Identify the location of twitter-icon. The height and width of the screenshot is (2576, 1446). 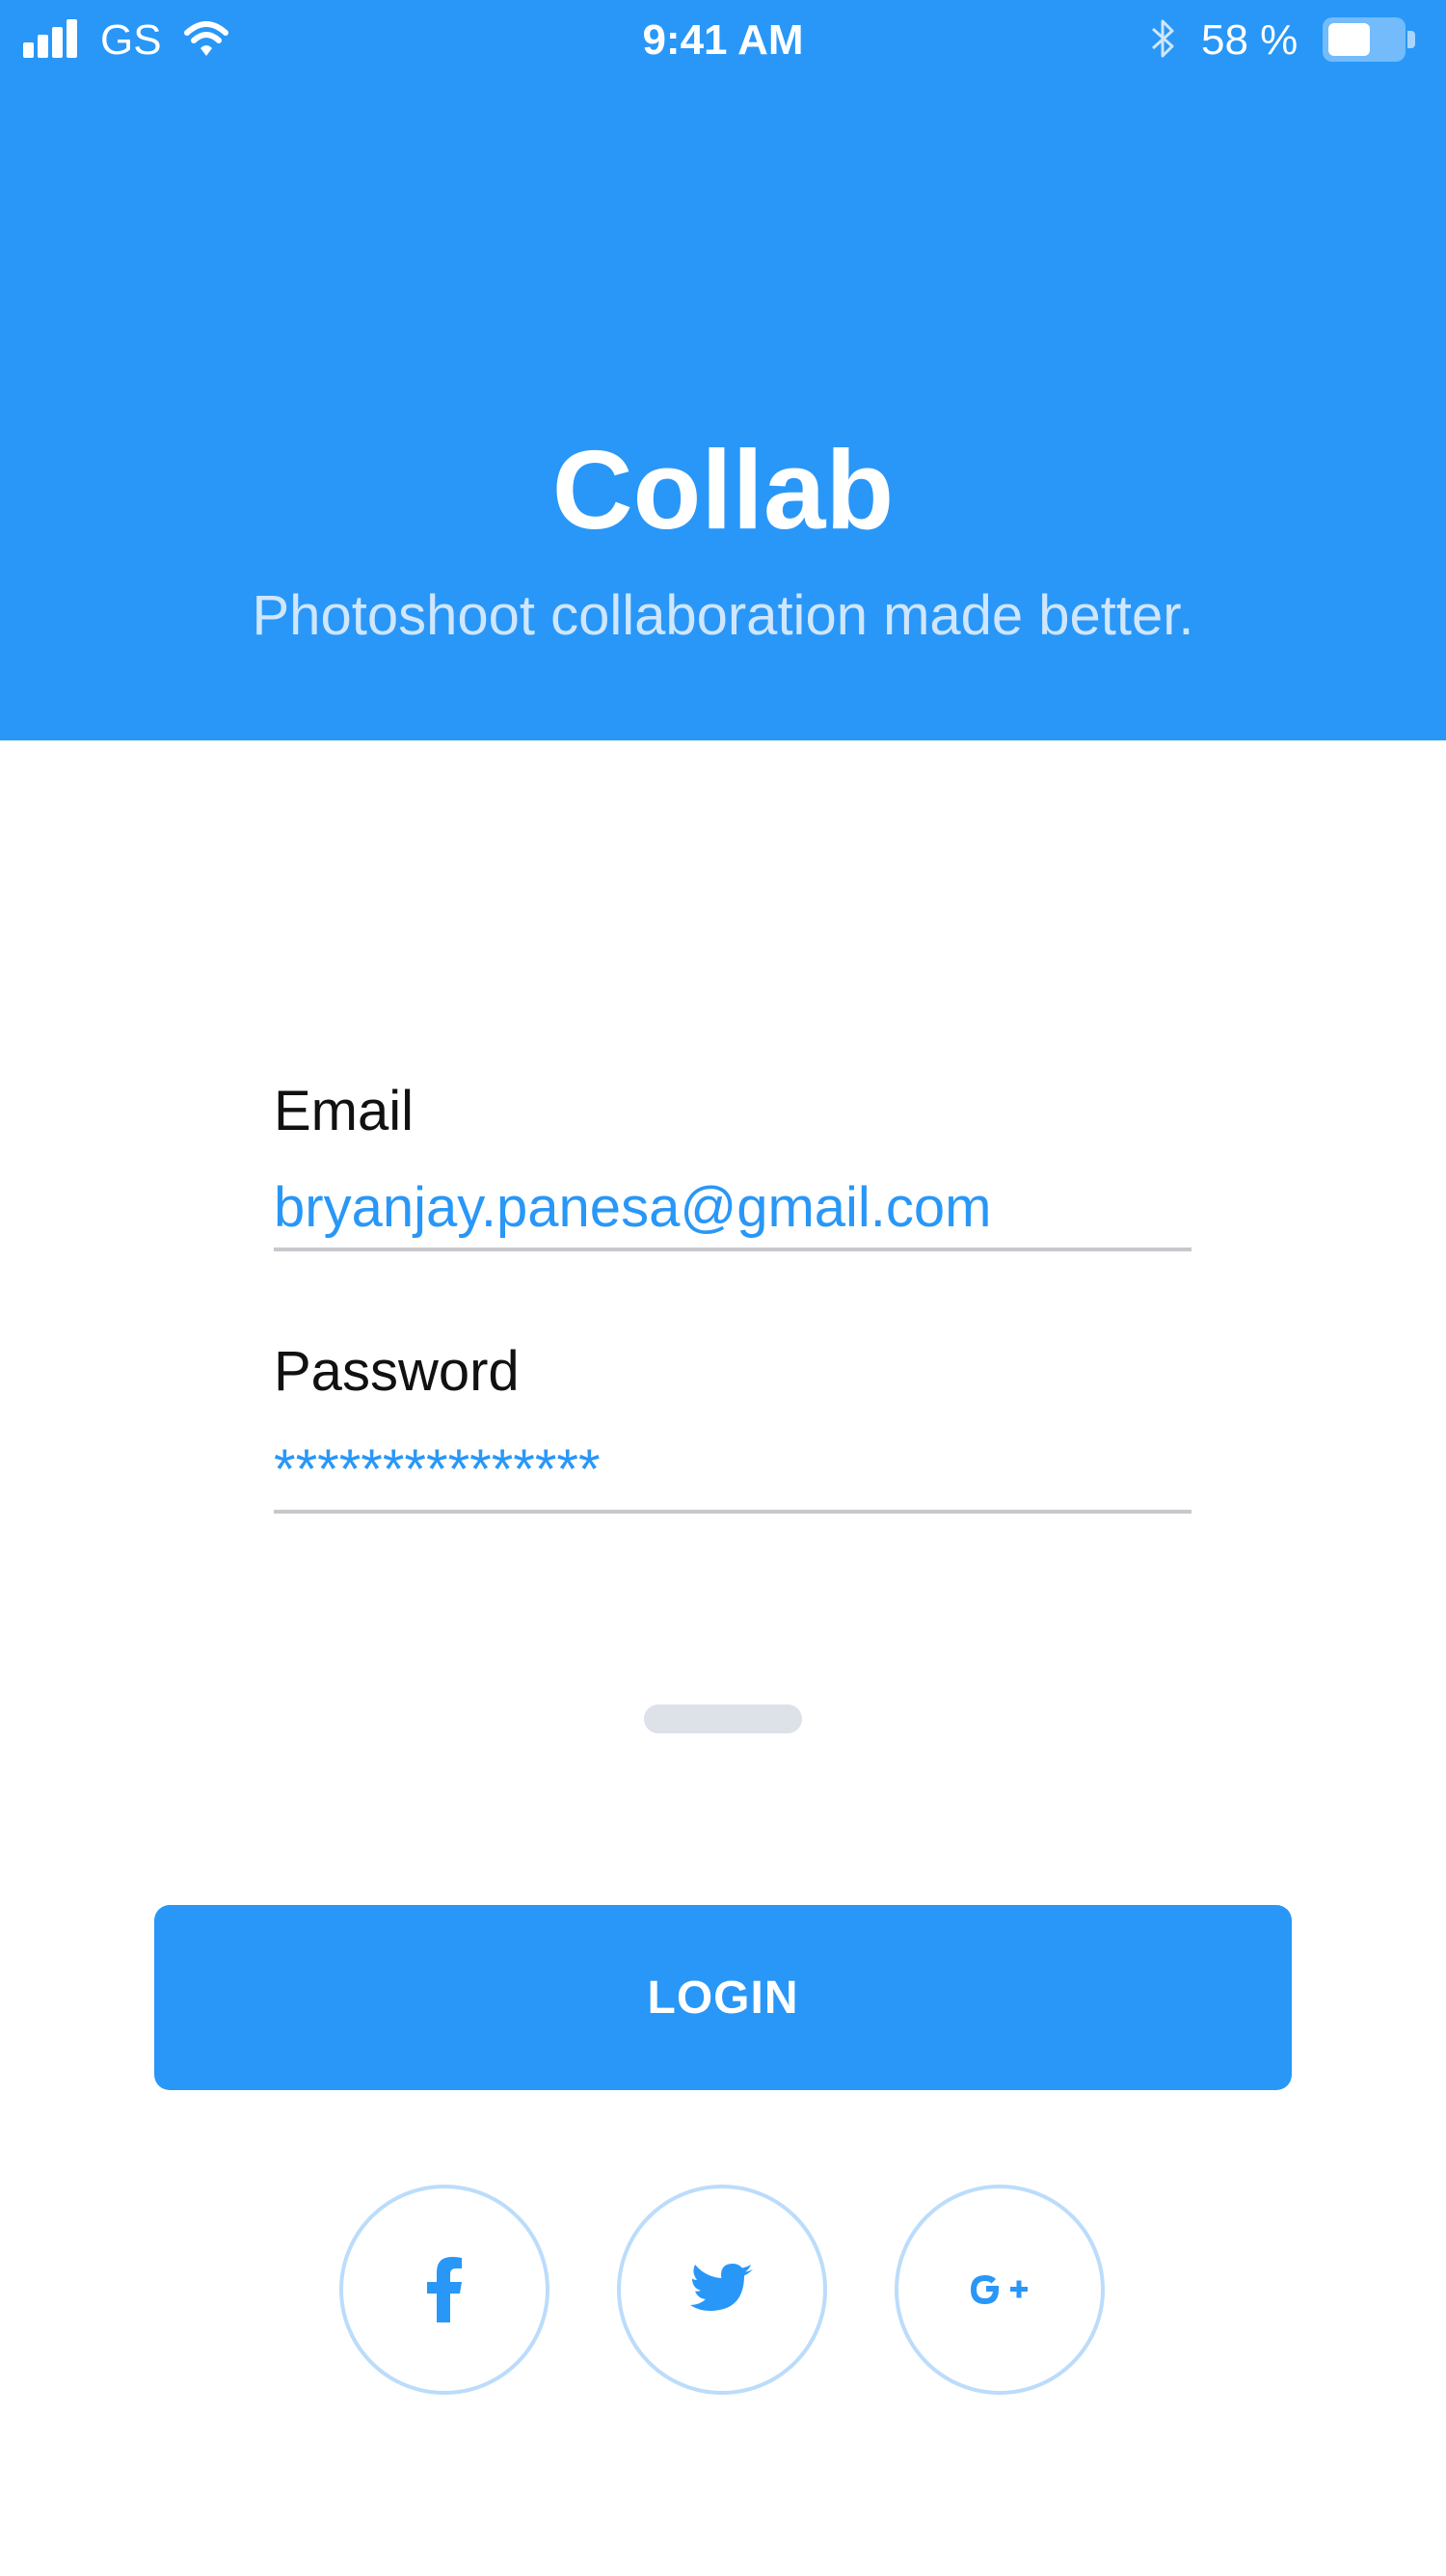
(722, 2290).